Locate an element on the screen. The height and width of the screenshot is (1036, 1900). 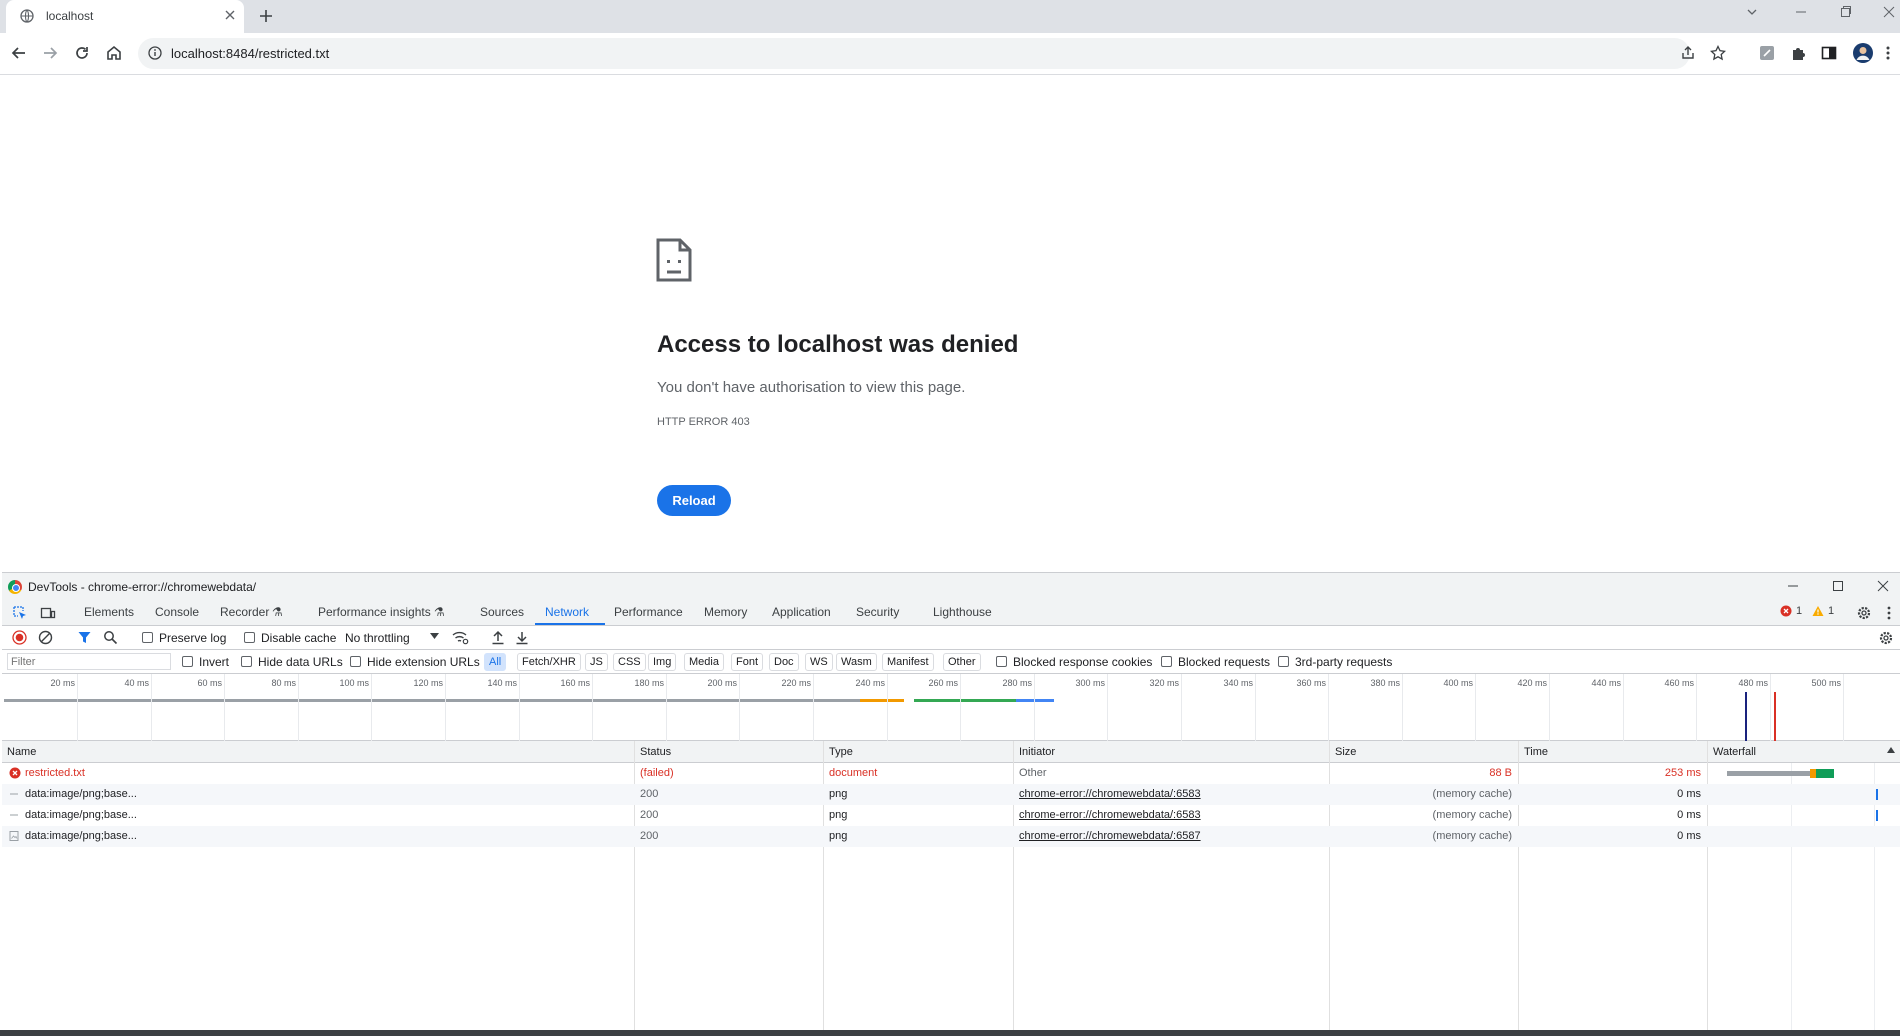
type-filter-js: JS is located at coordinates (596, 662).